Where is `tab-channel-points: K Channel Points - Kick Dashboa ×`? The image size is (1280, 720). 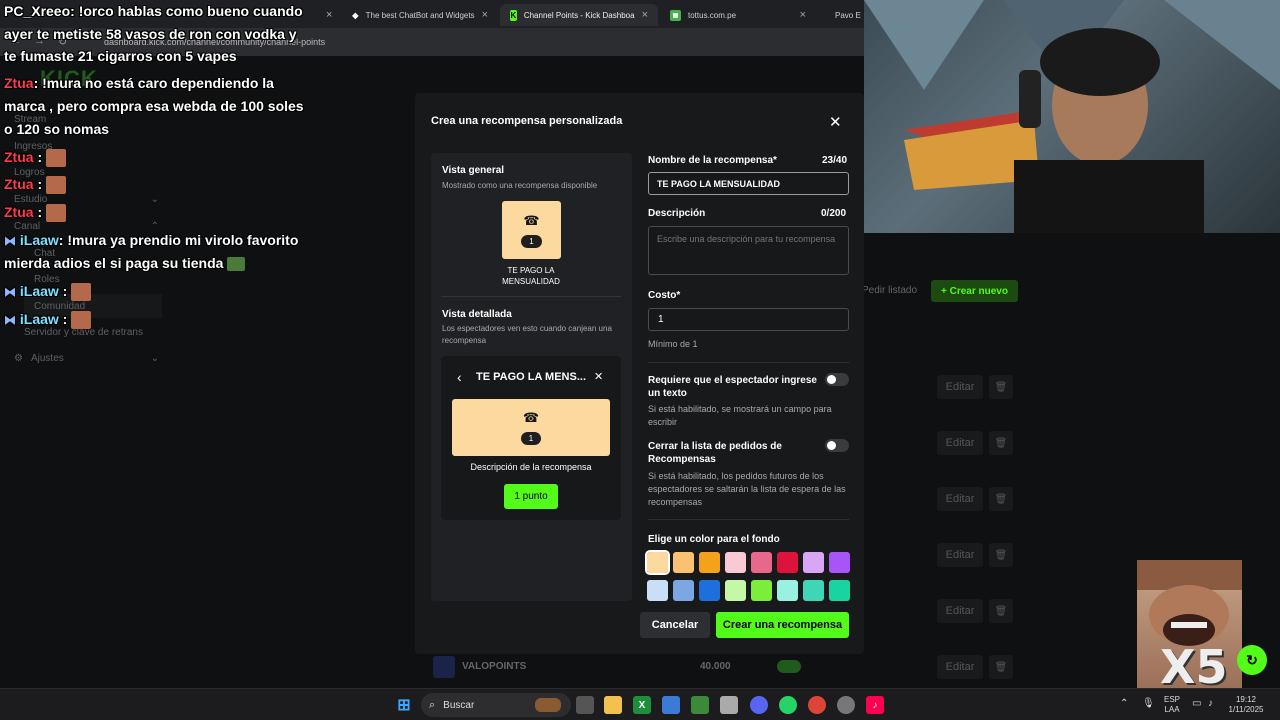 tab-channel-points: K Channel Points - Kick Dashboa × is located at coordinates (579, 15).